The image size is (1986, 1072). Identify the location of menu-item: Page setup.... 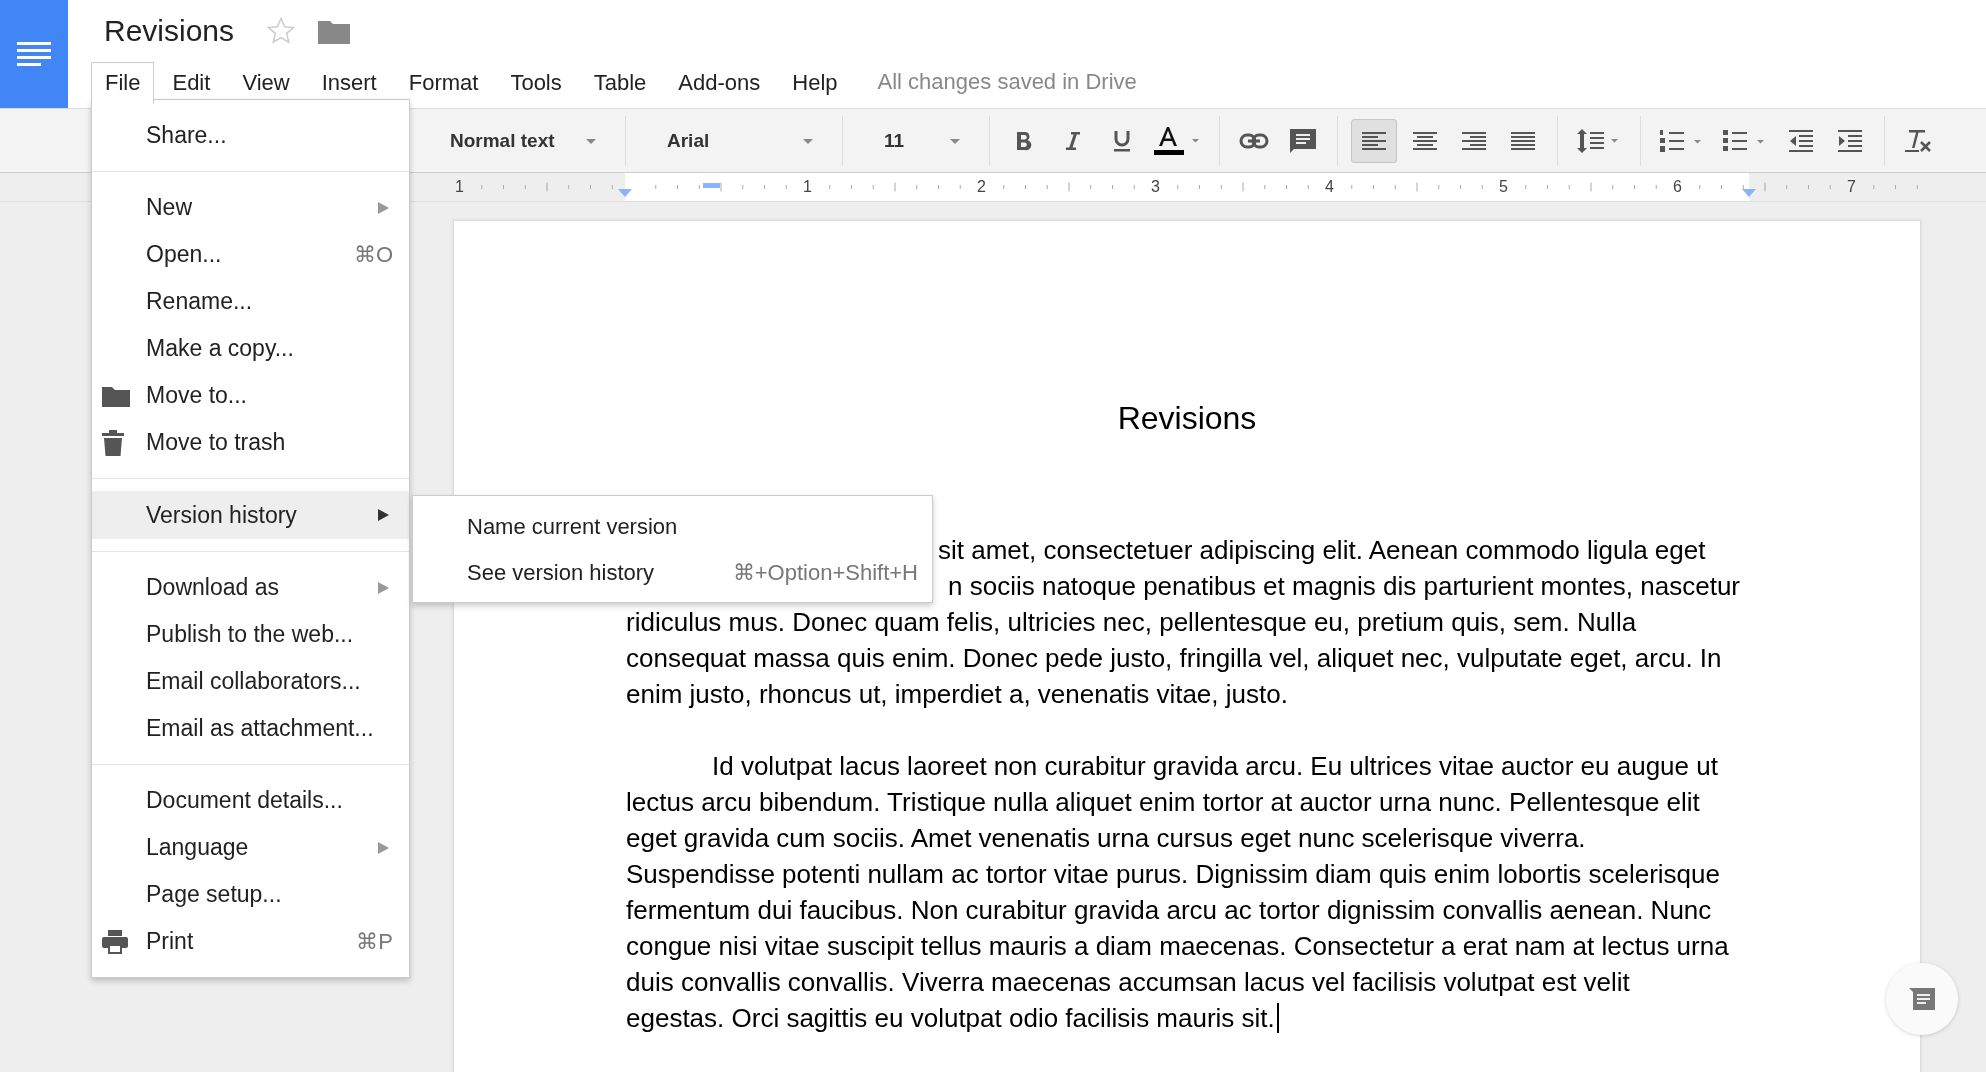
(250, 894).